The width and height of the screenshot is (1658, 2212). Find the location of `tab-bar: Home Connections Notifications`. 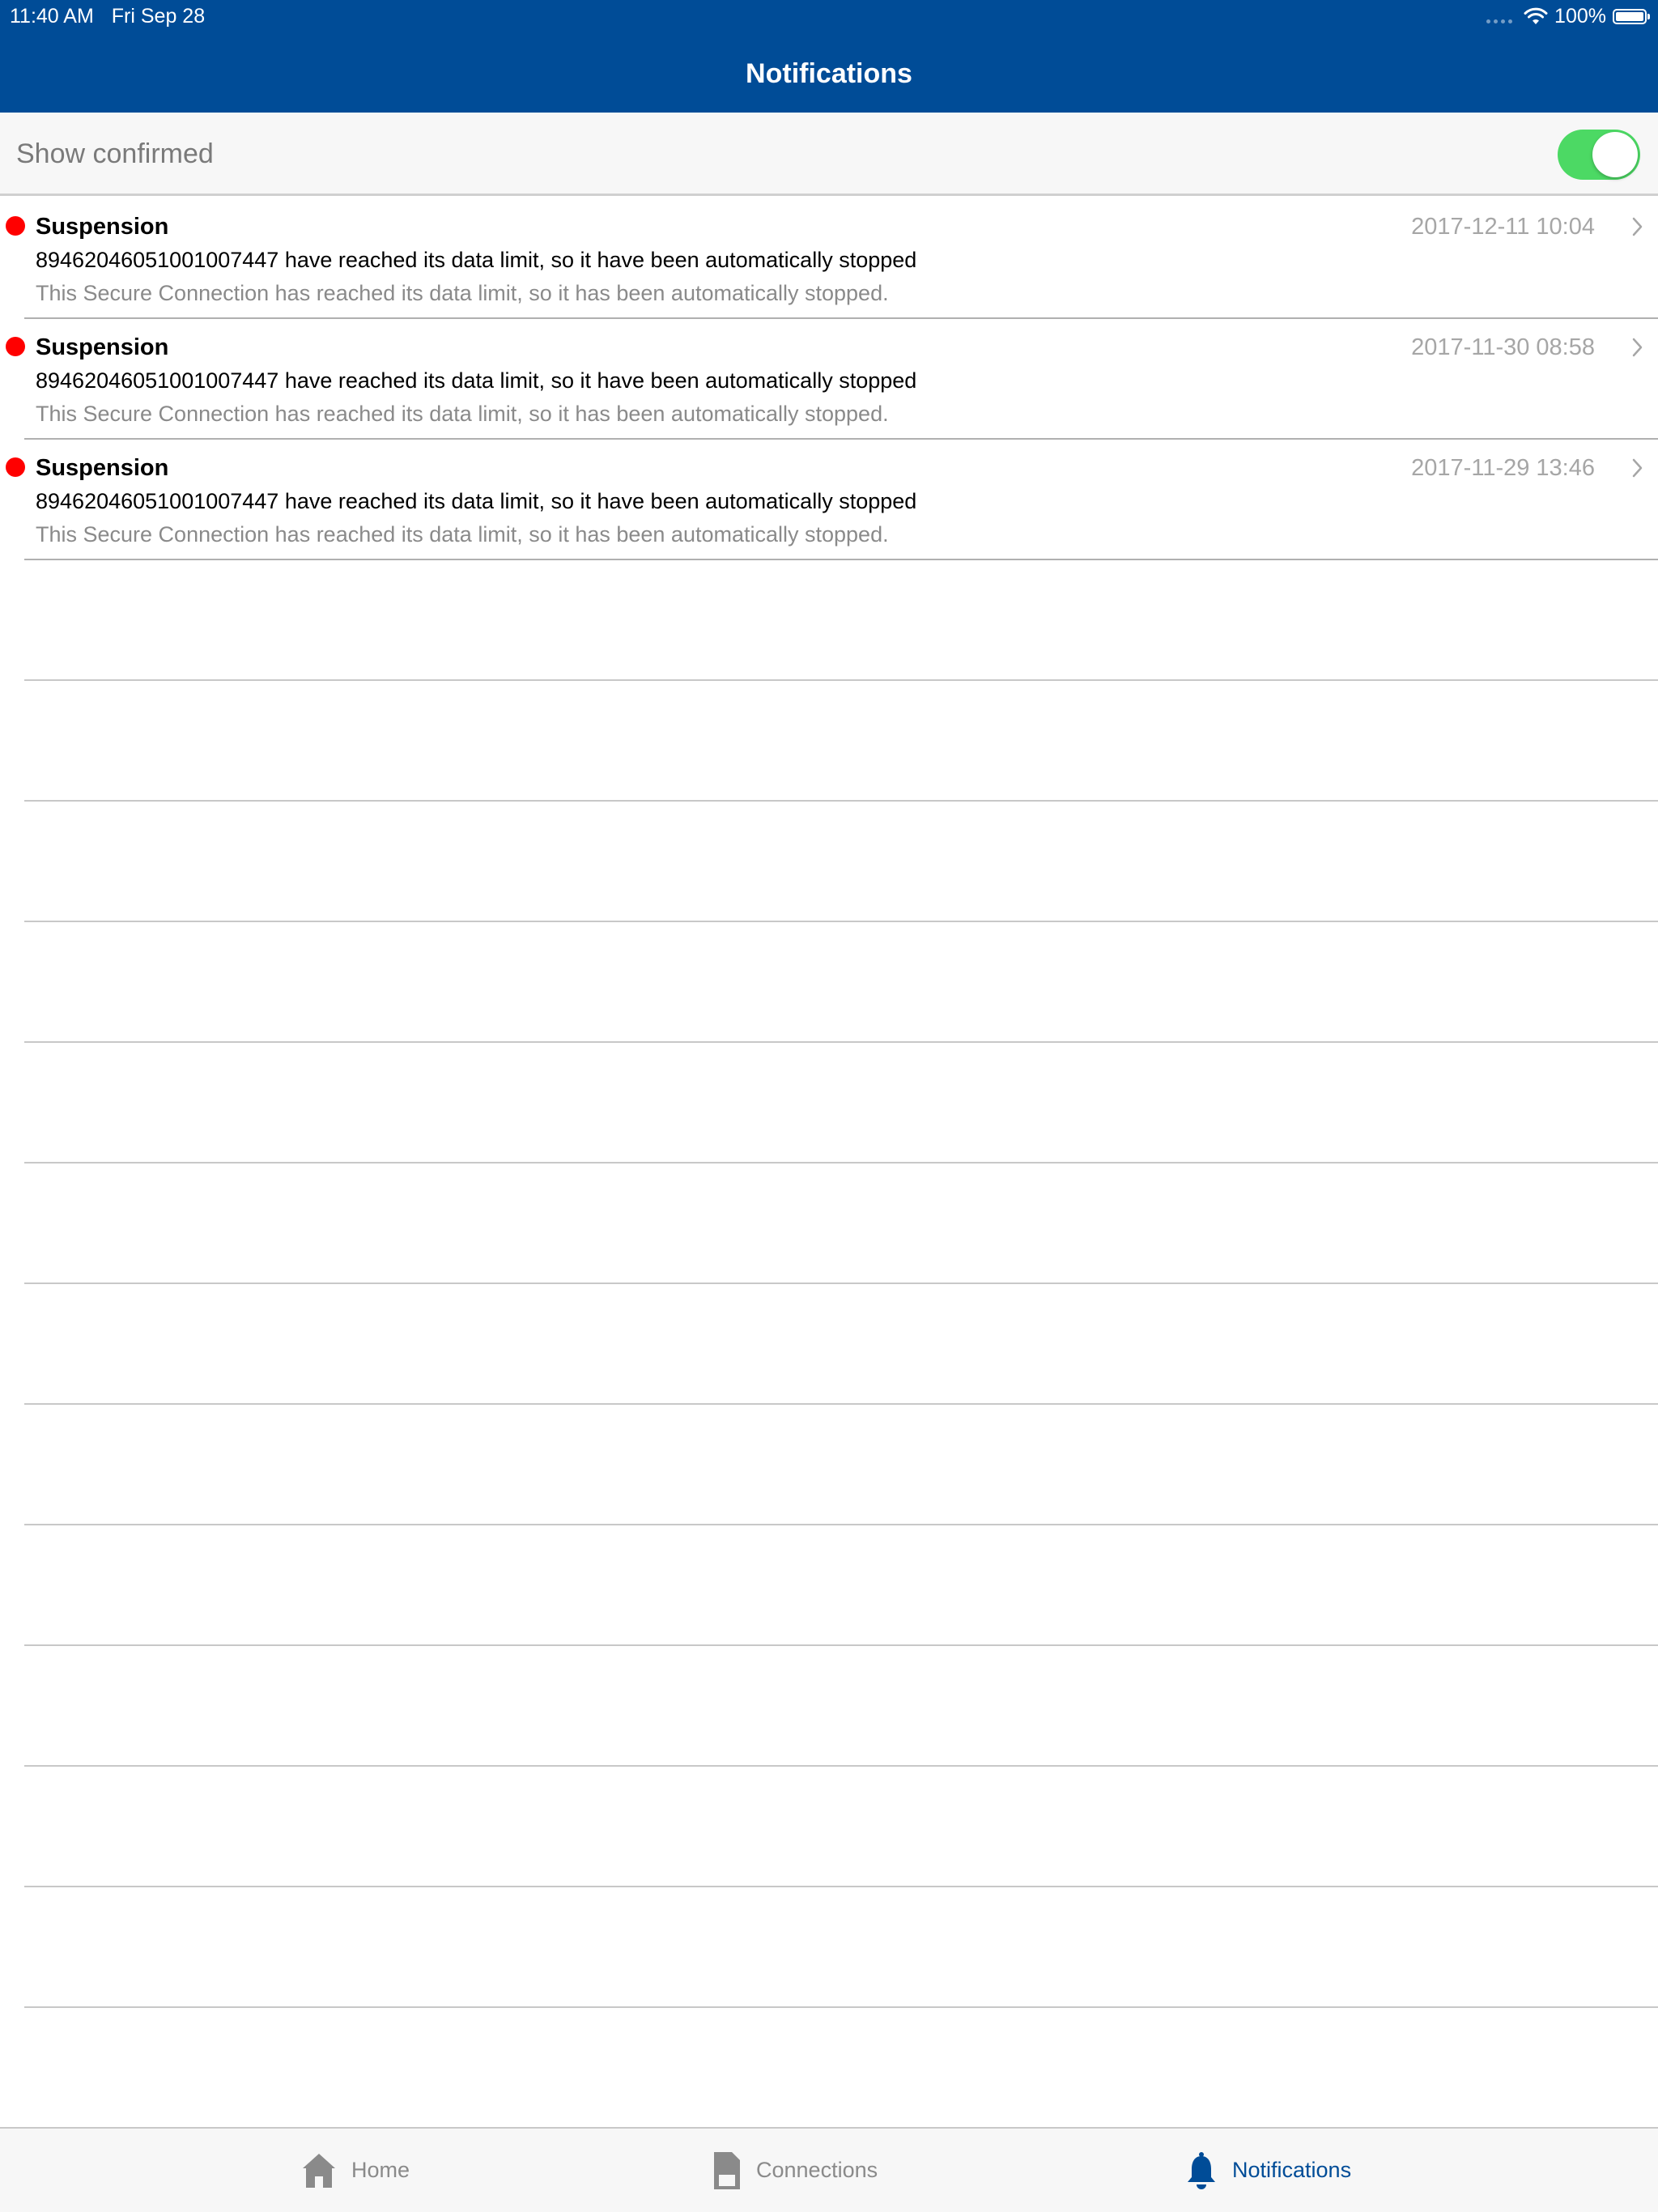

tab-bar: Home Connections Notifications is located at coordinates (829, 2169).